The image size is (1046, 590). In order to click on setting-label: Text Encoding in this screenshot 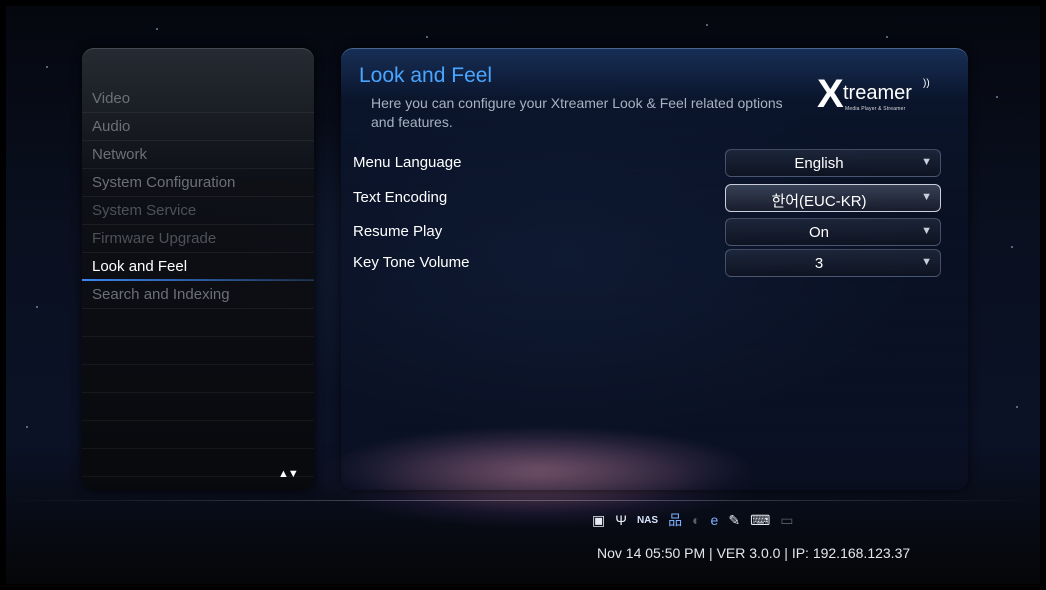, I will do `click(400, 197)`.